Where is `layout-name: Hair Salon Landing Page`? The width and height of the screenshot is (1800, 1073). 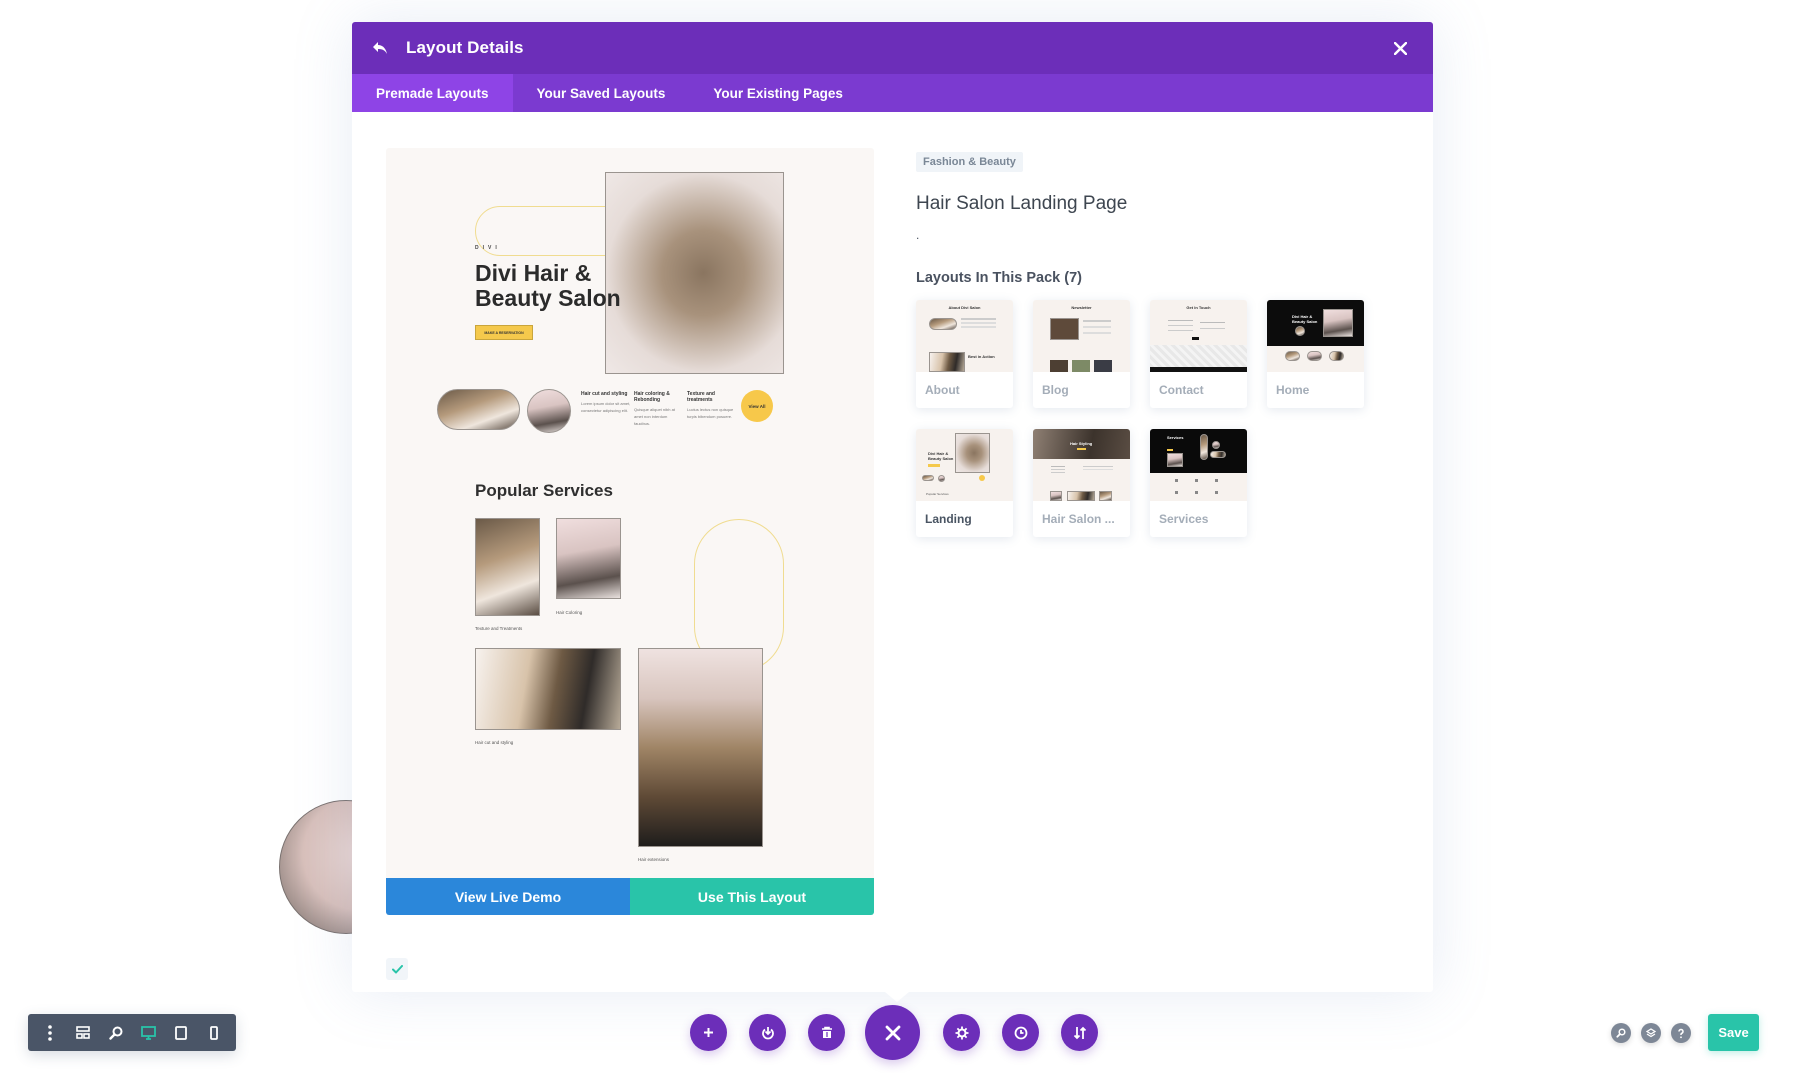 layout-name: Hair Salon Landing Page is located at coordinates (1022, 203).